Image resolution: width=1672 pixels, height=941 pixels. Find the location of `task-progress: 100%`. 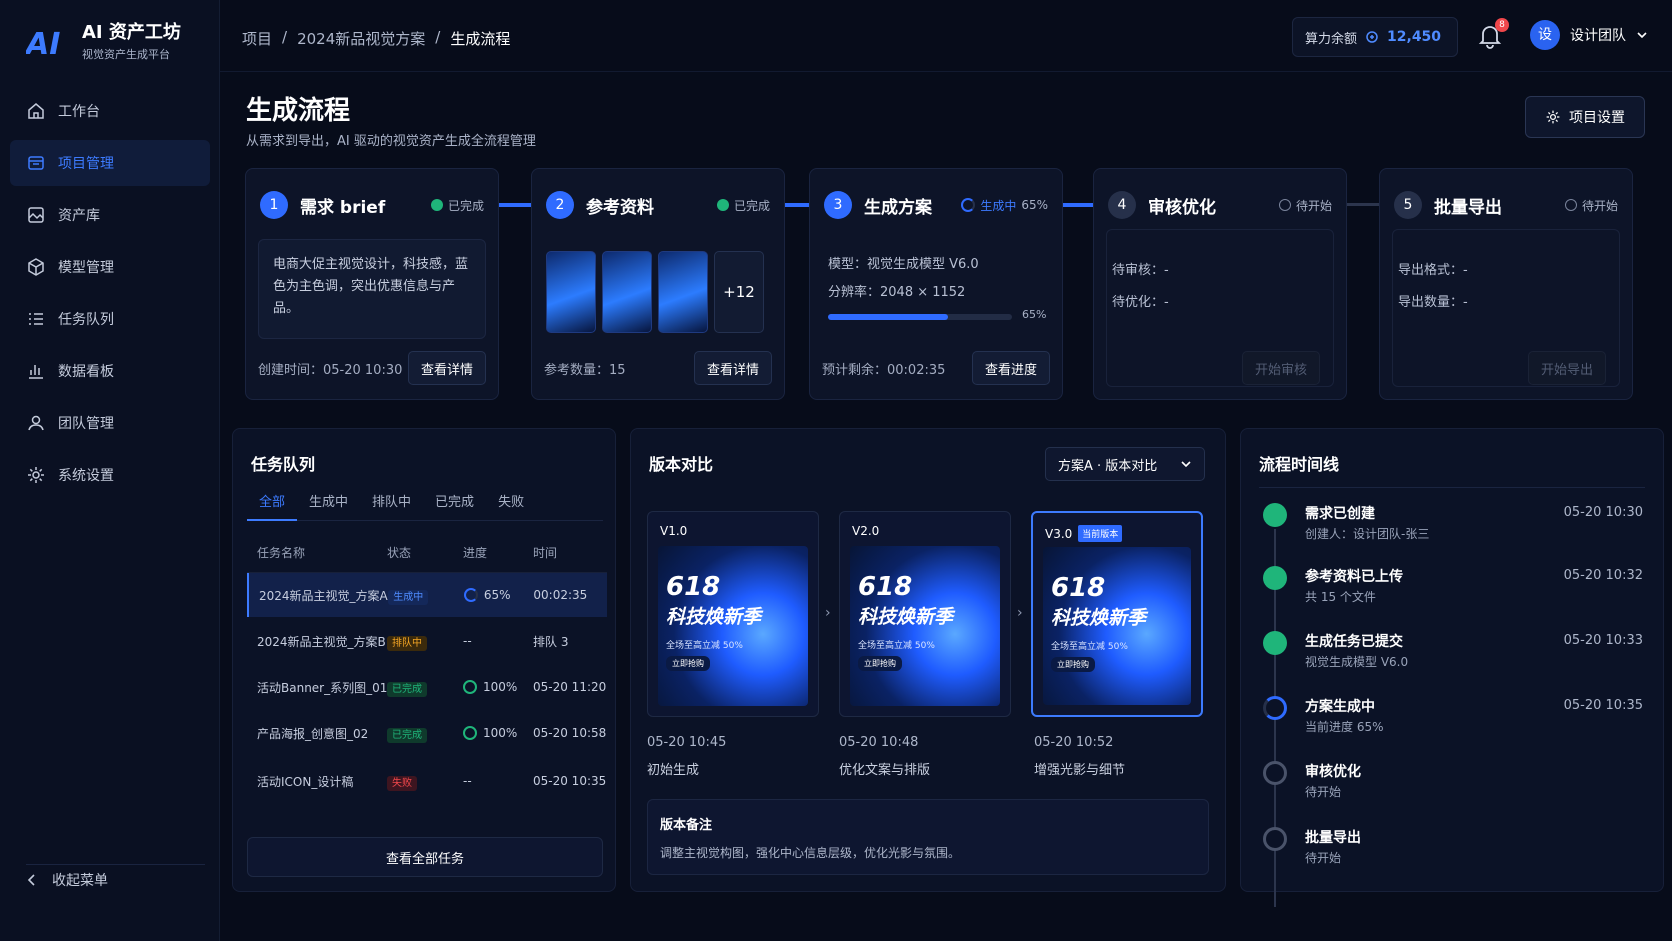

task-progress: 100% is located at coordinates (500, 733).